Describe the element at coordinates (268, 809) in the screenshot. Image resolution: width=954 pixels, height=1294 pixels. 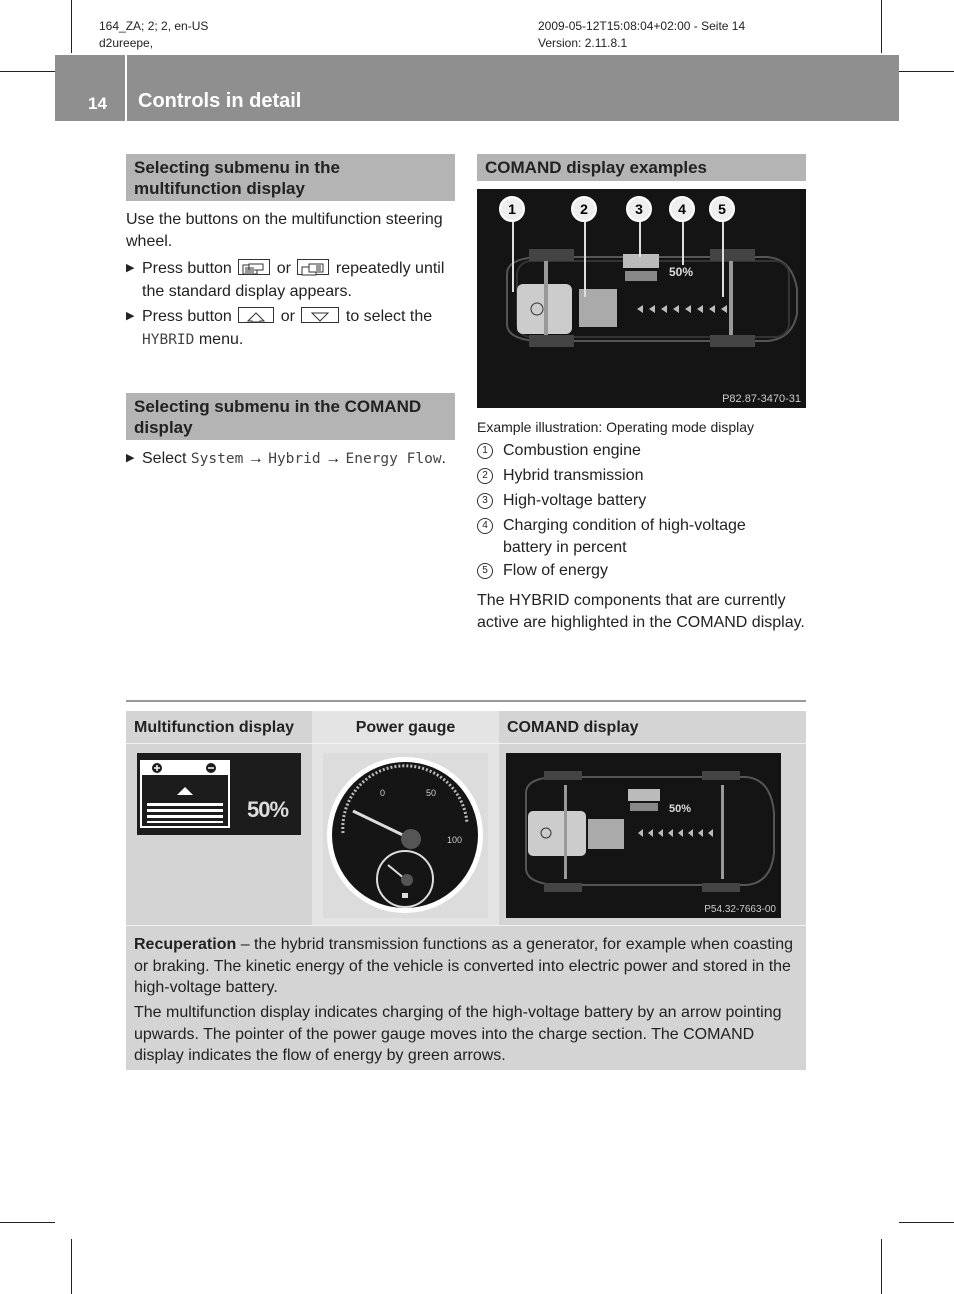
I see `multifunction-percent: 50%` at that location.